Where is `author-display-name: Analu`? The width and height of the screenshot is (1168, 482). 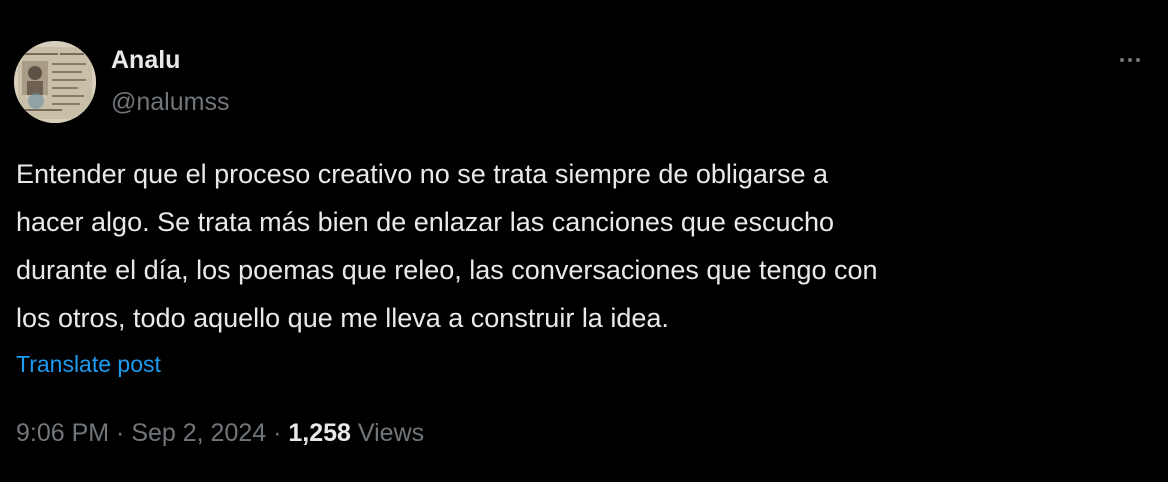
author-display-name: Analu is located at coordinates (170, 60).